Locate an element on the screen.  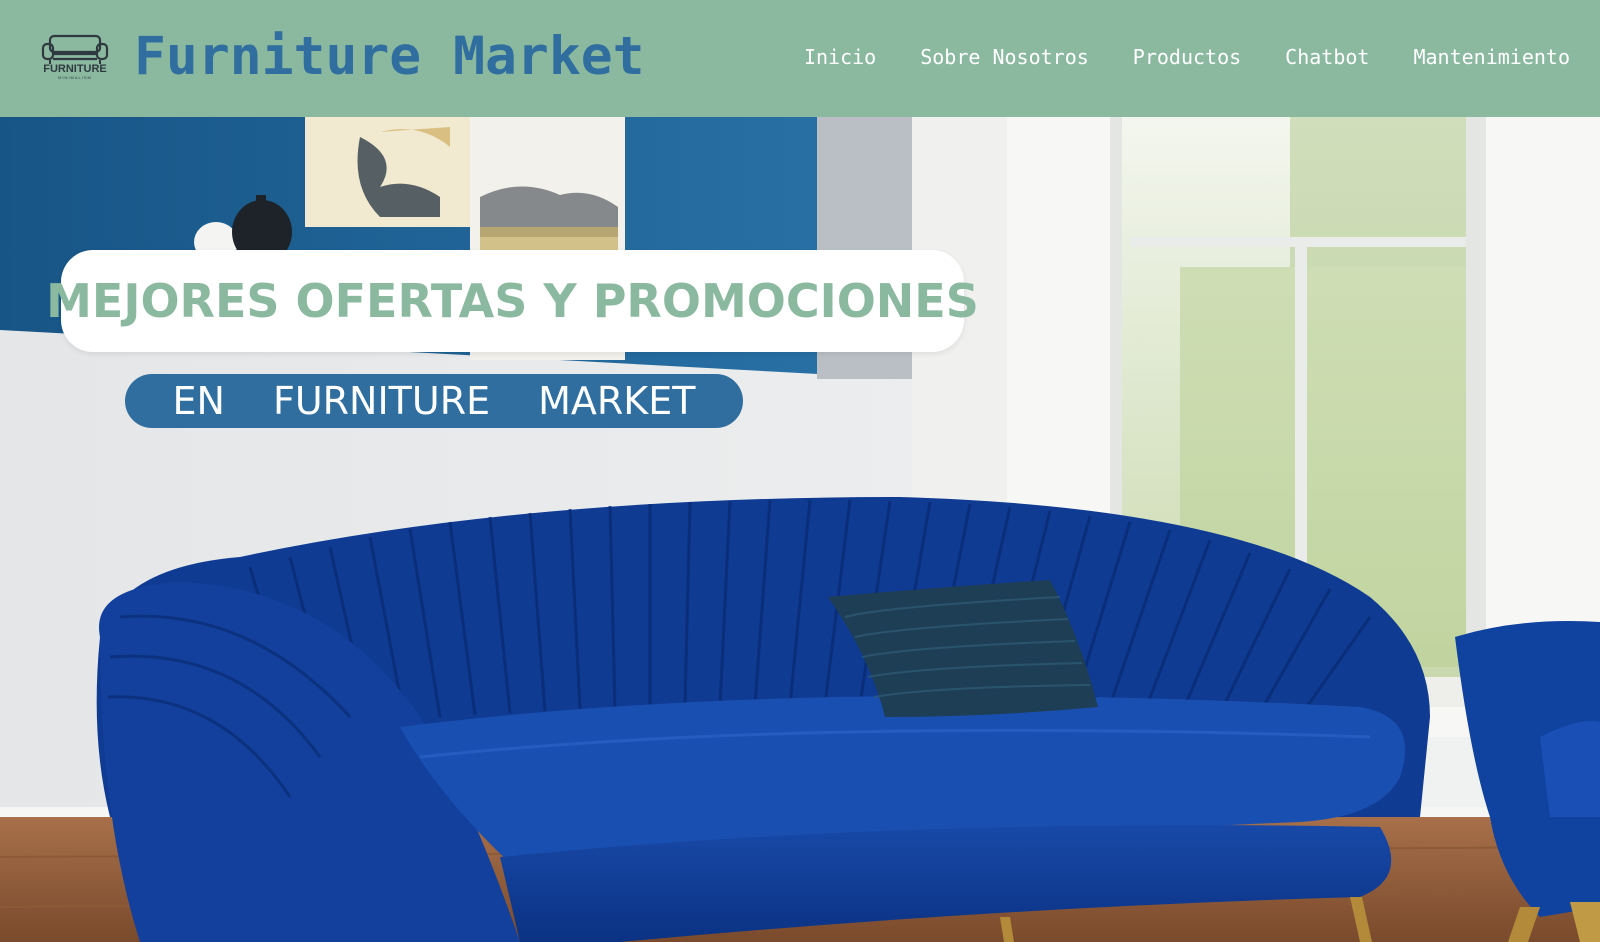
promo-subtitle-banner: EN FURNITURE MARKET is located at coordinates (434, 401).